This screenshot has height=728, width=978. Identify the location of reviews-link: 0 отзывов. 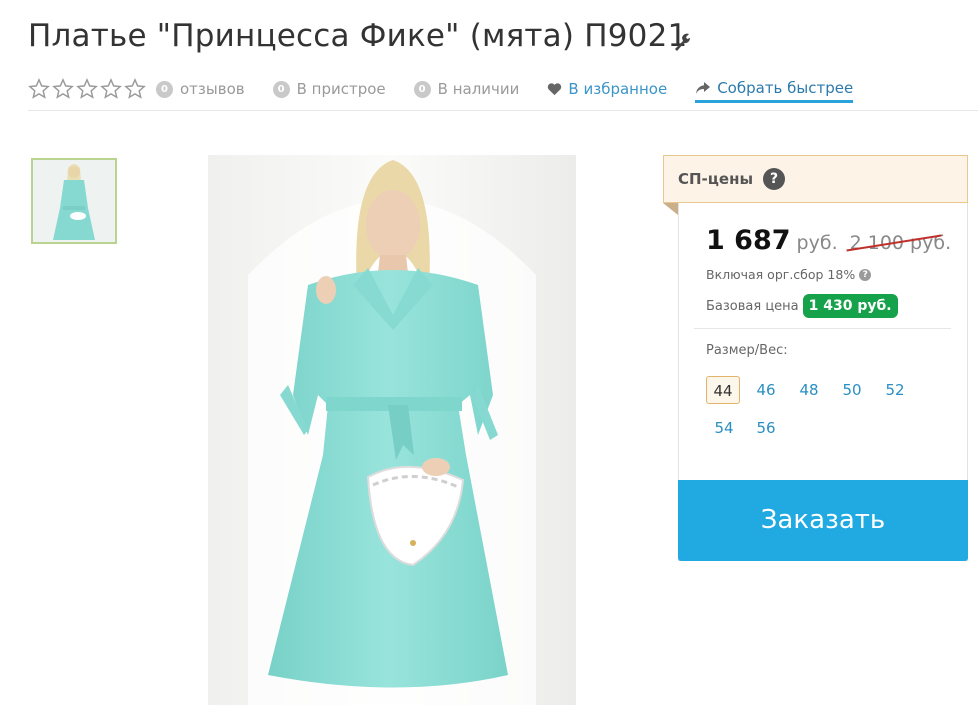
(200, 89).